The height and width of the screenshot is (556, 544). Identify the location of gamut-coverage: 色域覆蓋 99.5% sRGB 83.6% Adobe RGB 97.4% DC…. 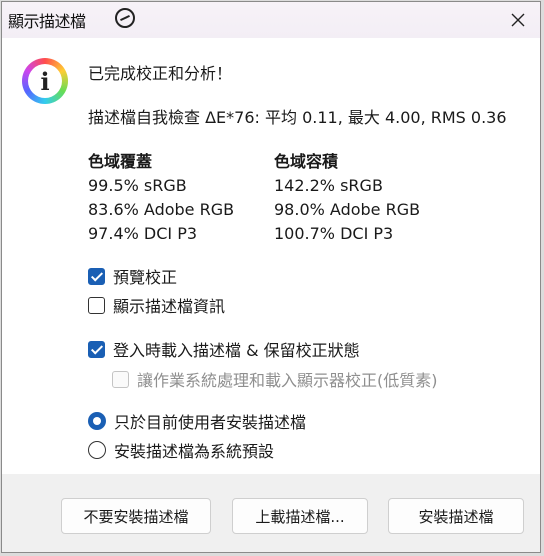
(161, 198).